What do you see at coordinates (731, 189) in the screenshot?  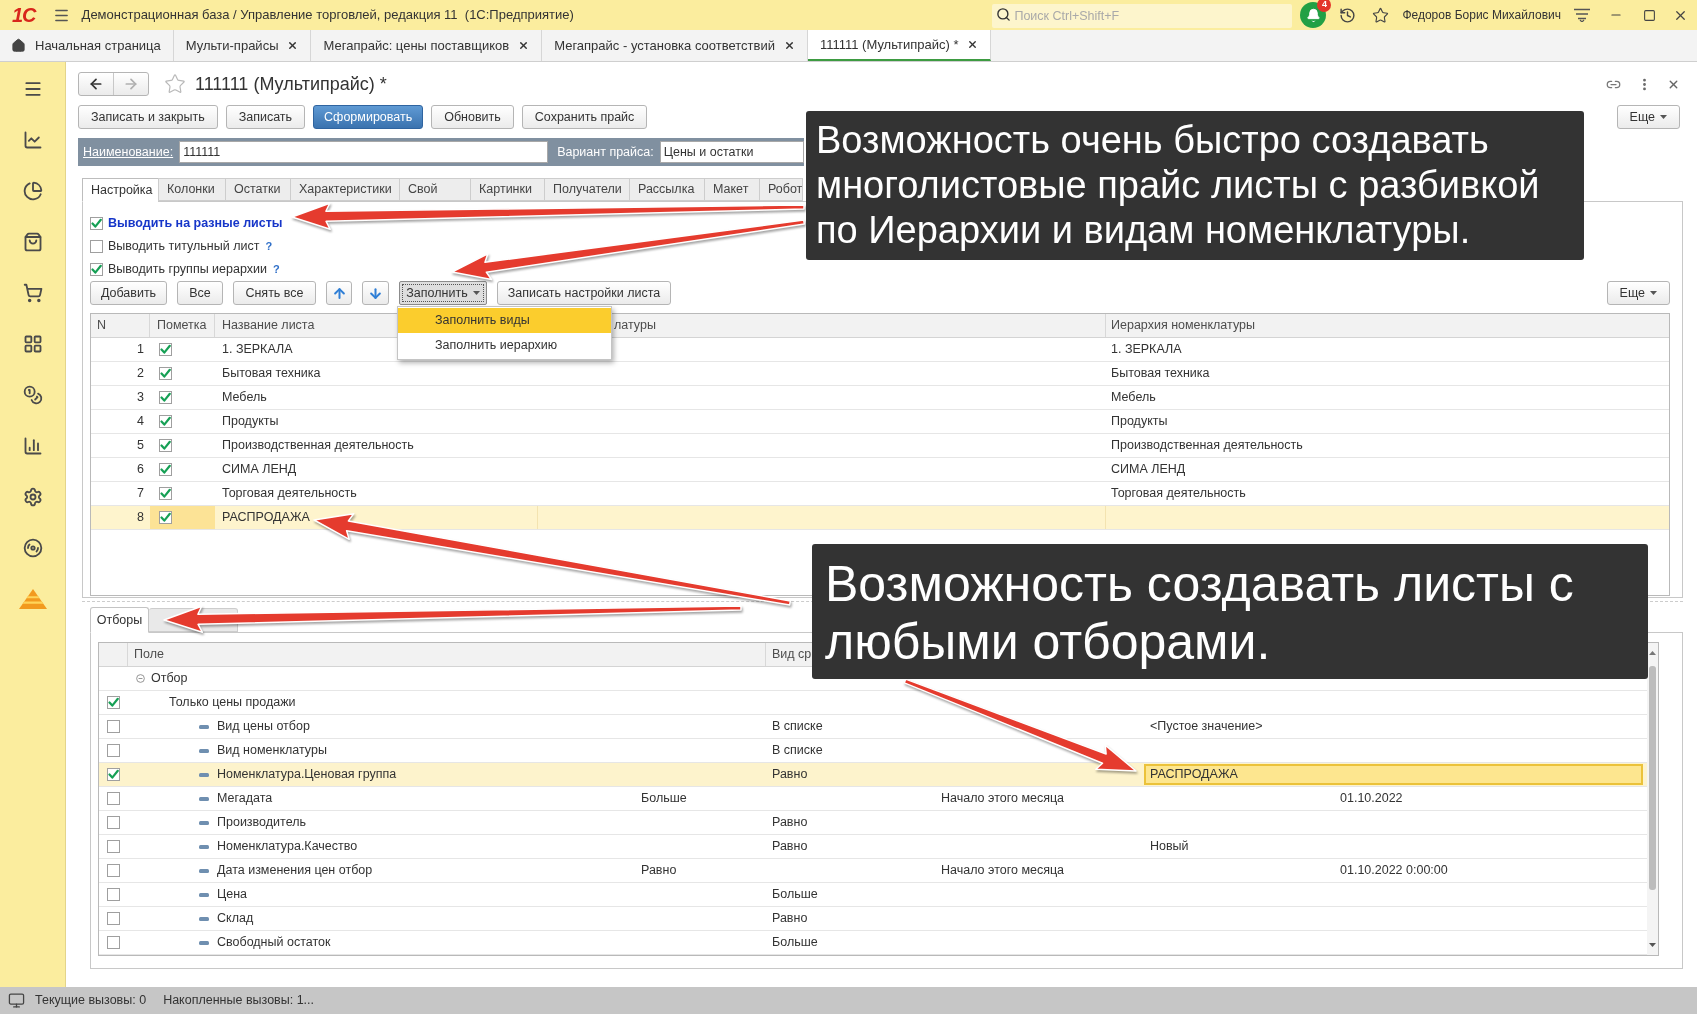 I see `tab: Макет` at bounding box center [731, 189].